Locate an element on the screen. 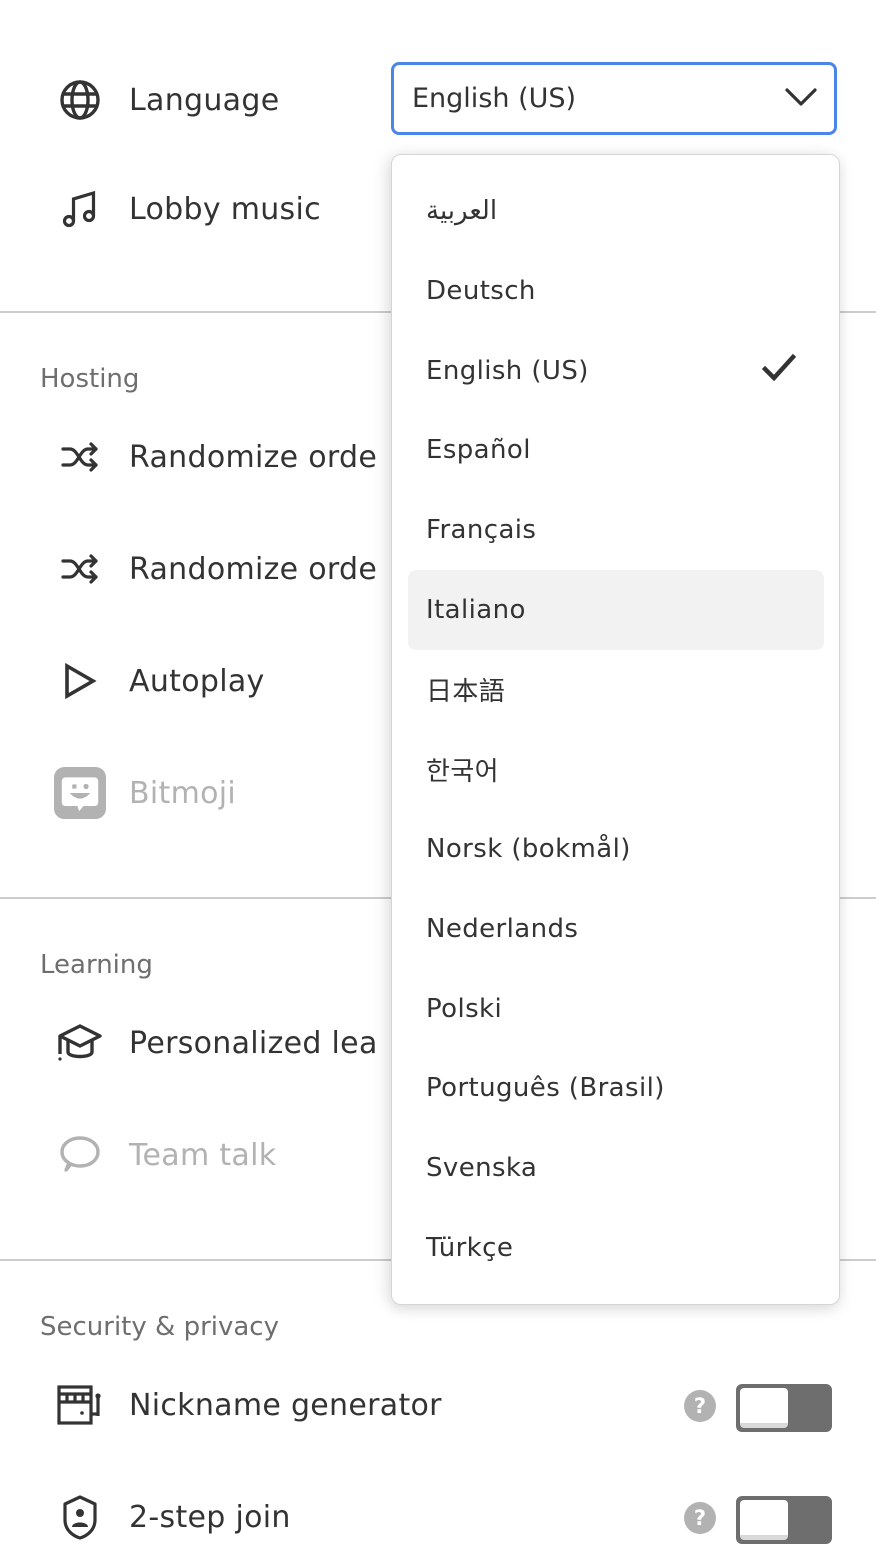  play-icon is located at coordinates (80, 681).